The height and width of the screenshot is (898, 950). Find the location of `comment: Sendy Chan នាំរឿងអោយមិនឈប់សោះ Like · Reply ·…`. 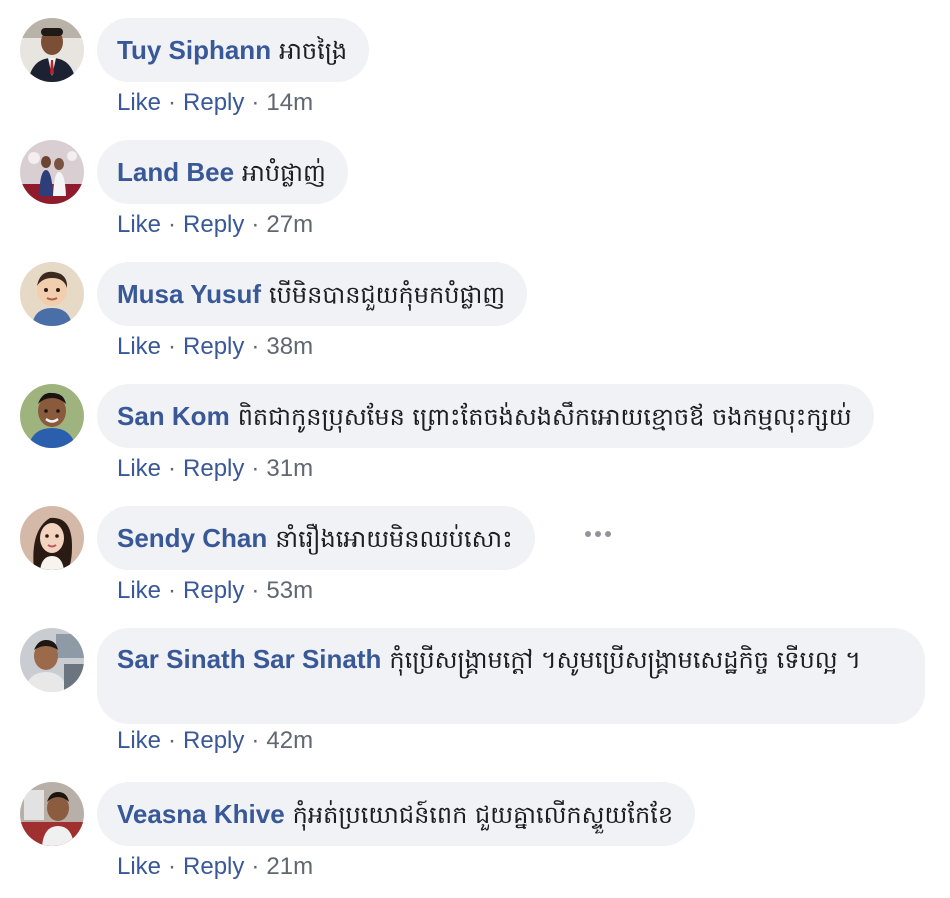

comment: Sendy Chan នាំរឿងអោយមិនឈប់សោះ Like · Reply ·… is located at coordinates (475, 556).